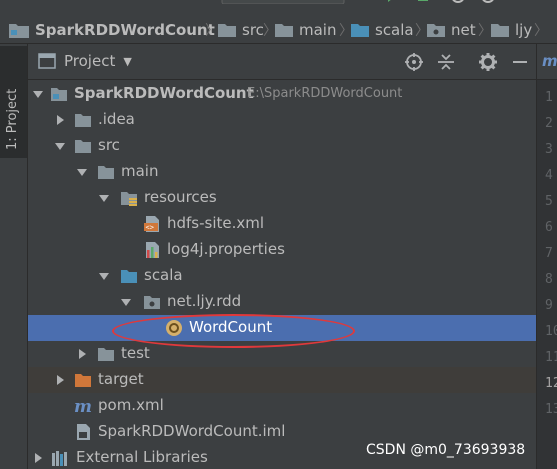 The height and width of the screenshot is (469, 557). I want to click on tree-item-log4j-properties: log4j.properties, so click(282, 250).